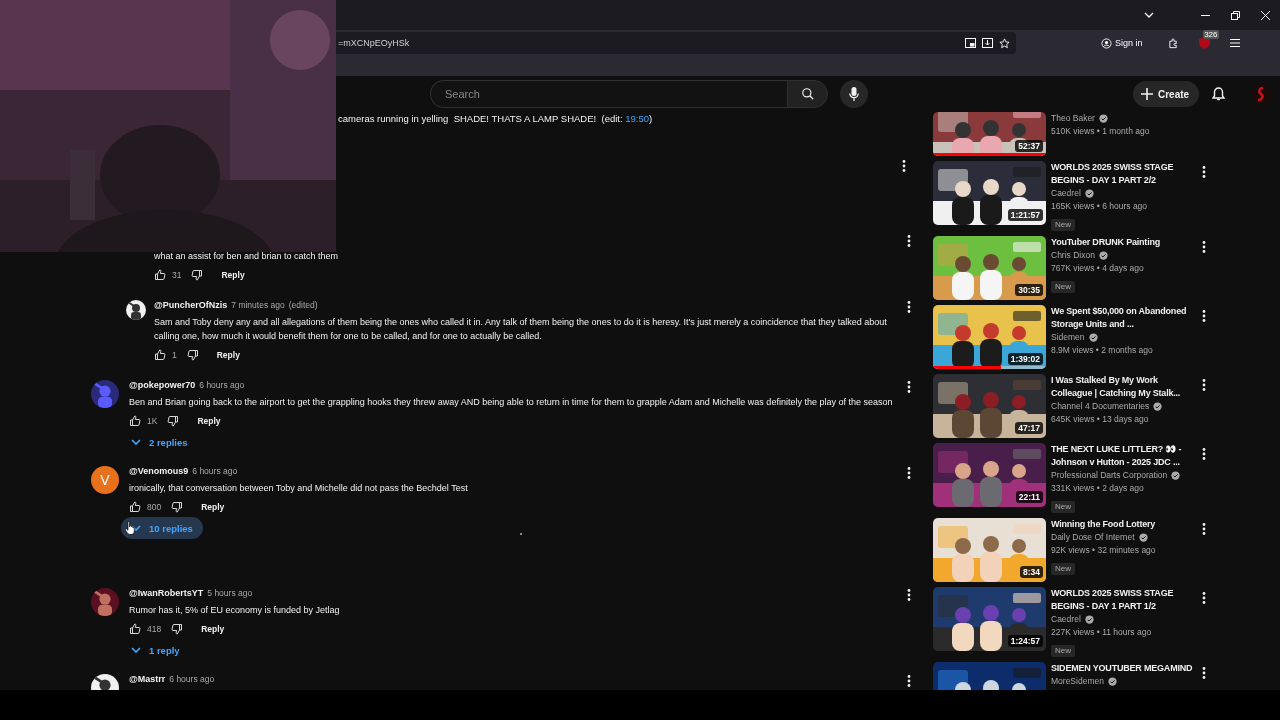 This screenshot has width=1280, height=720. What do you see at coordinates (155, 650) in the screenshot?
I see `replies-toggle: 1 reply` at bounding box center [155, 650].